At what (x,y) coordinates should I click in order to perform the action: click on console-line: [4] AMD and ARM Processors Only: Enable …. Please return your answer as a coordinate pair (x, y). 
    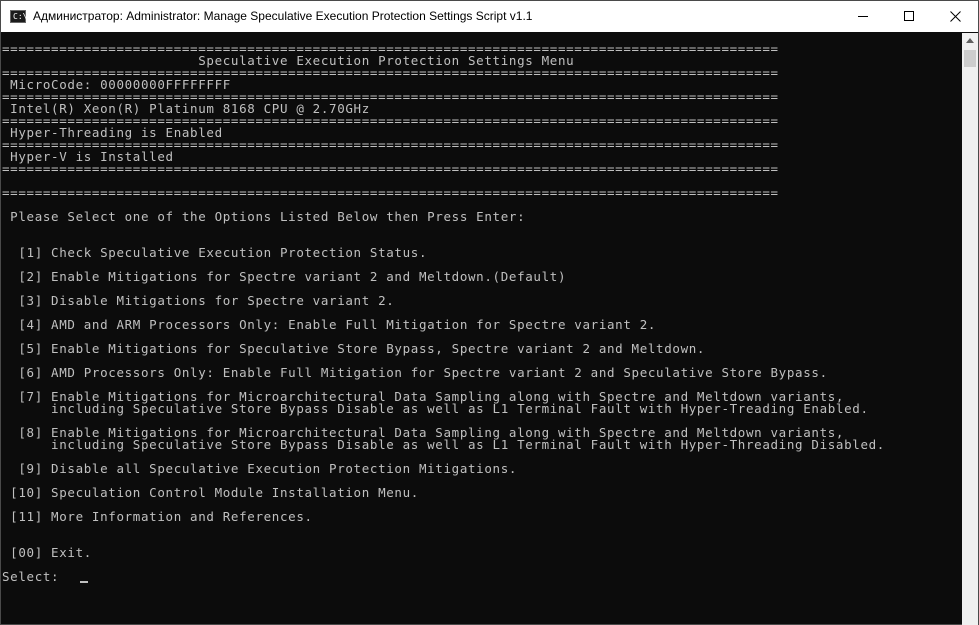
    Looking at the image, I should click on (329, 324).